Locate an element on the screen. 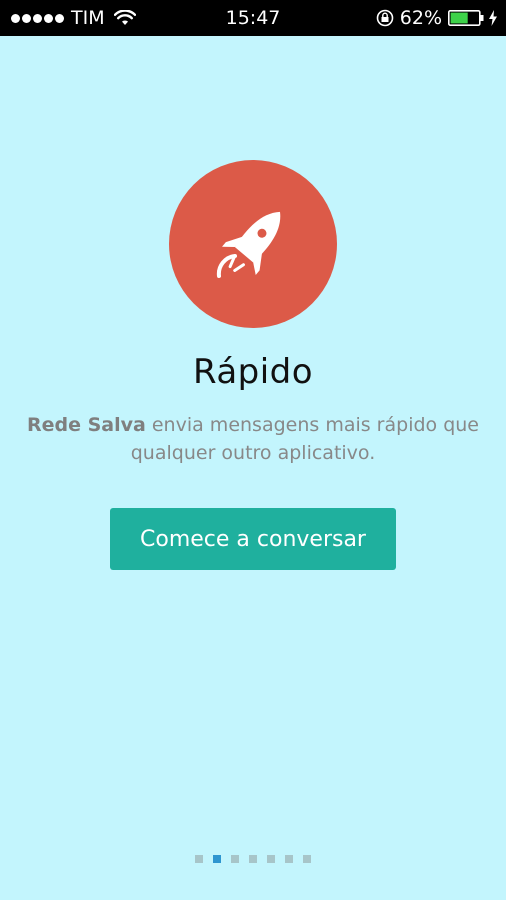 The width and height of the screenshot is (506, 900). feature-icon-circle is located at coordinates (253, 244).